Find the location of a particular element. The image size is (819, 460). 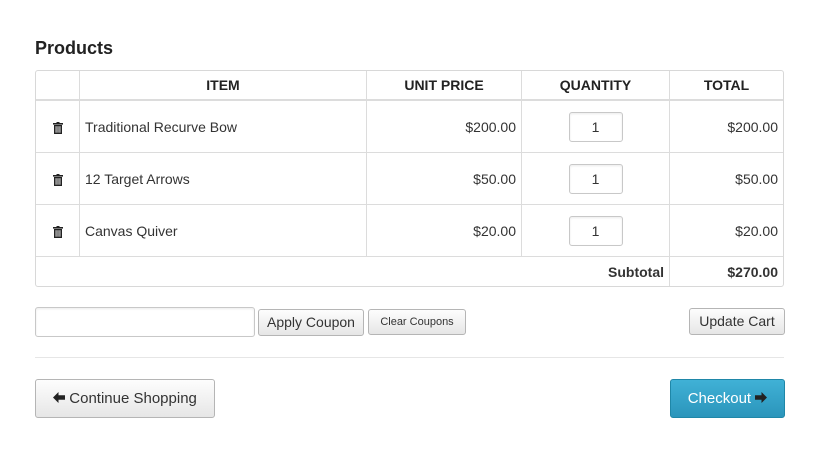

item-name: Traditional Recurve Bow is located at coordinates (223, 127).